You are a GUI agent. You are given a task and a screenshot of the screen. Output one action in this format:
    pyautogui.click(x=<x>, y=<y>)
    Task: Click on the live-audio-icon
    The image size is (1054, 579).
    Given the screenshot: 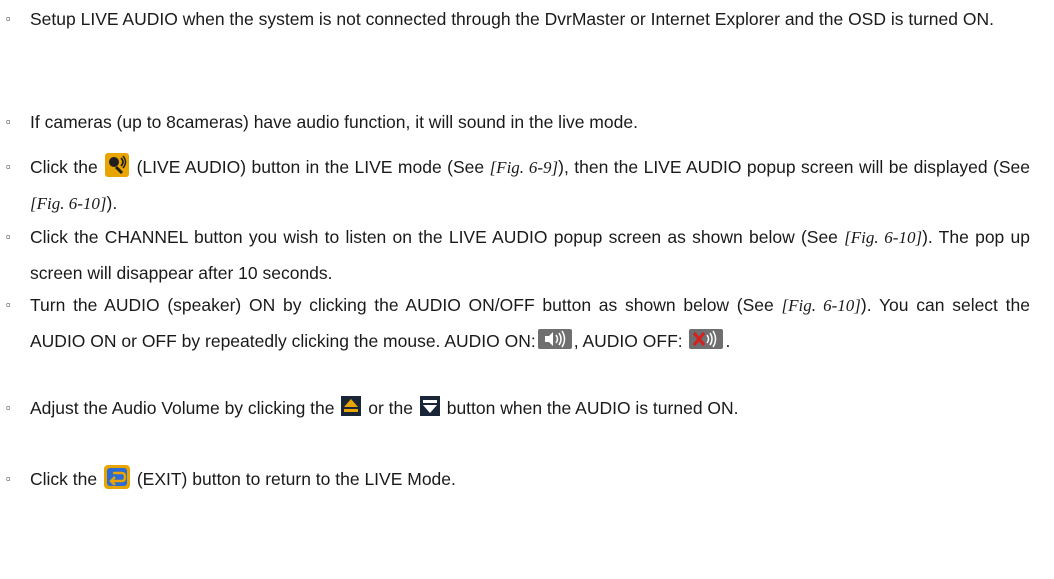 What is the action you would take?
    pyautogui.click(x=117, y=165)
    